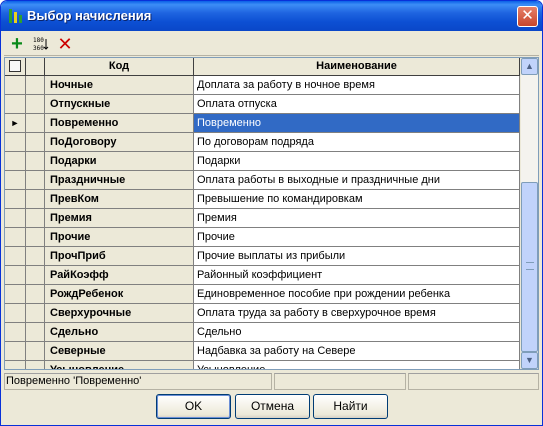  I want to click on svg-text: 180, so click(38, 40).